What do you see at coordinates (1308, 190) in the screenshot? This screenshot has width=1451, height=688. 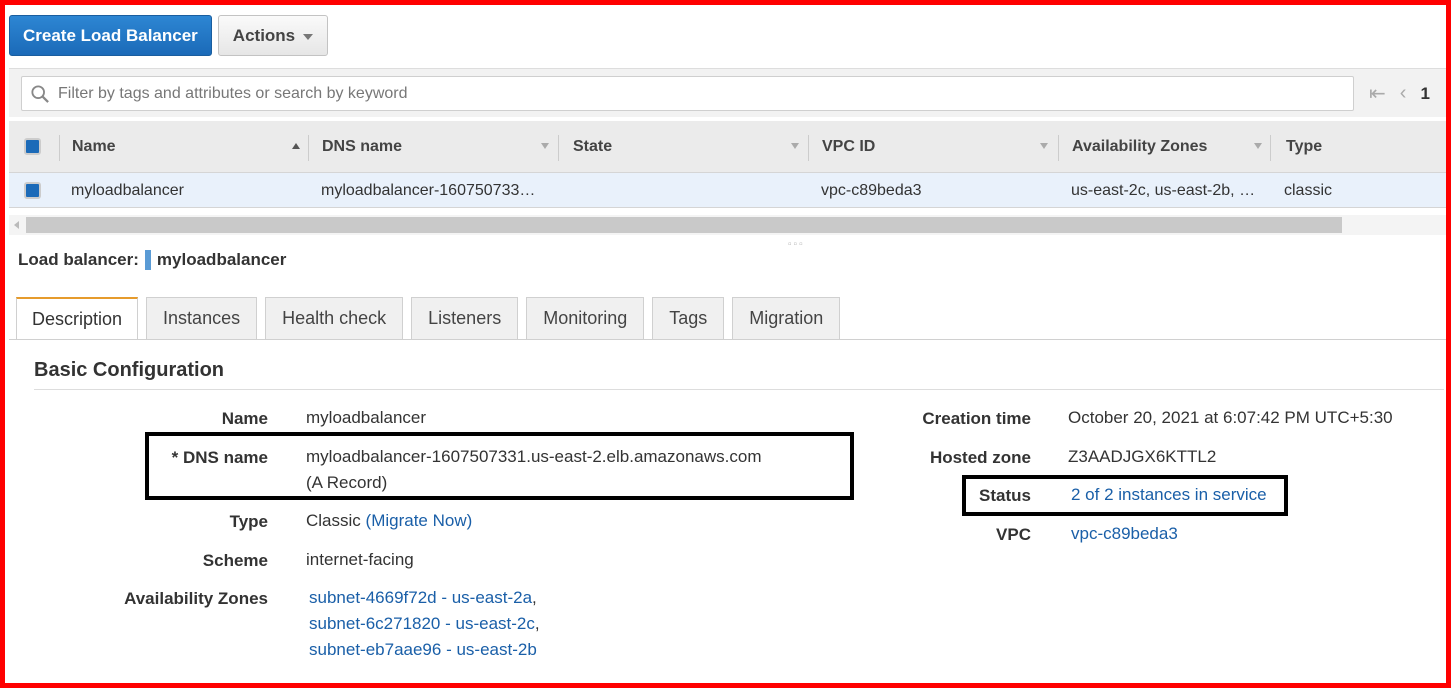 I see `cell-type: classic` at bounding box center [1308, 190].